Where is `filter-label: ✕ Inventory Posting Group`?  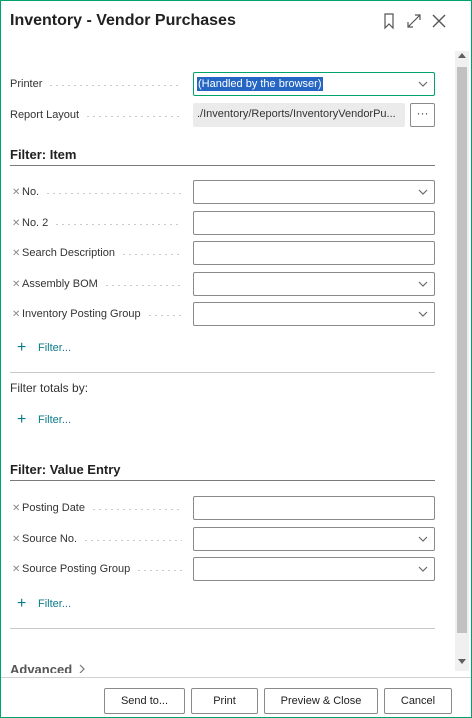 filter-label: ✕ Inventory Posting Group is located at coordinates (98, 314).